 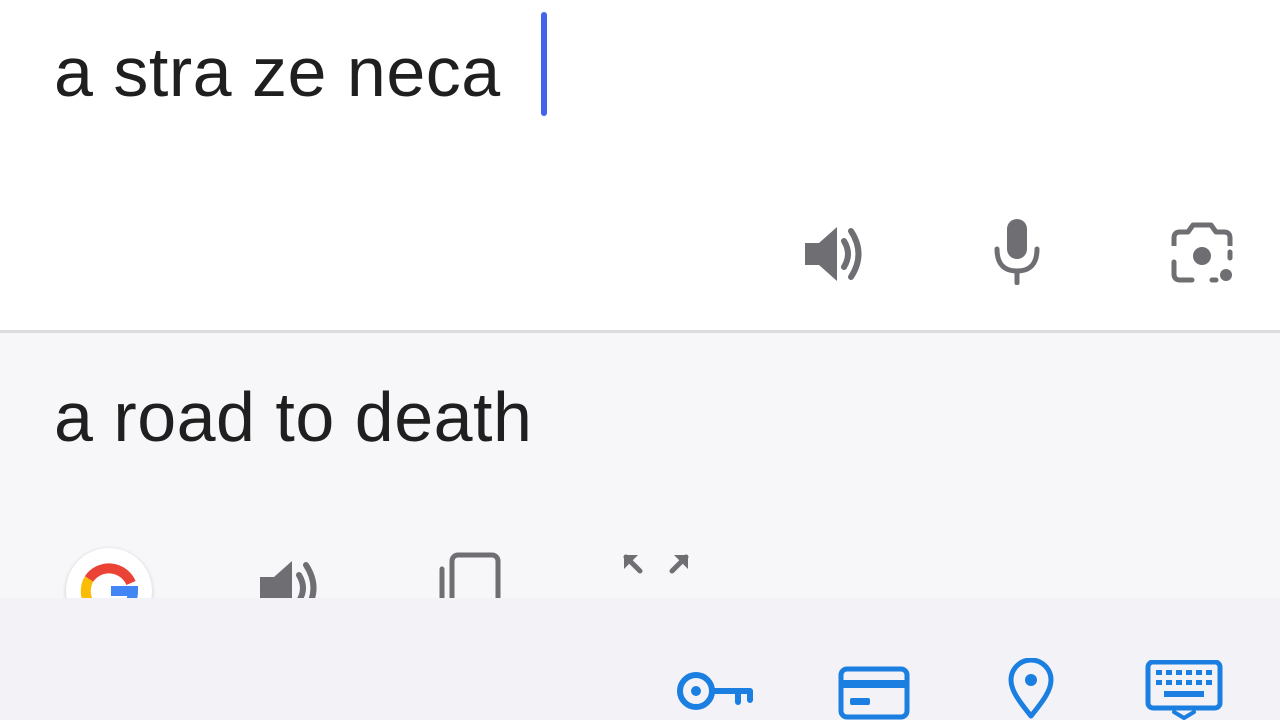 I want to click on speaker-icon, so click(x=834, y=254).